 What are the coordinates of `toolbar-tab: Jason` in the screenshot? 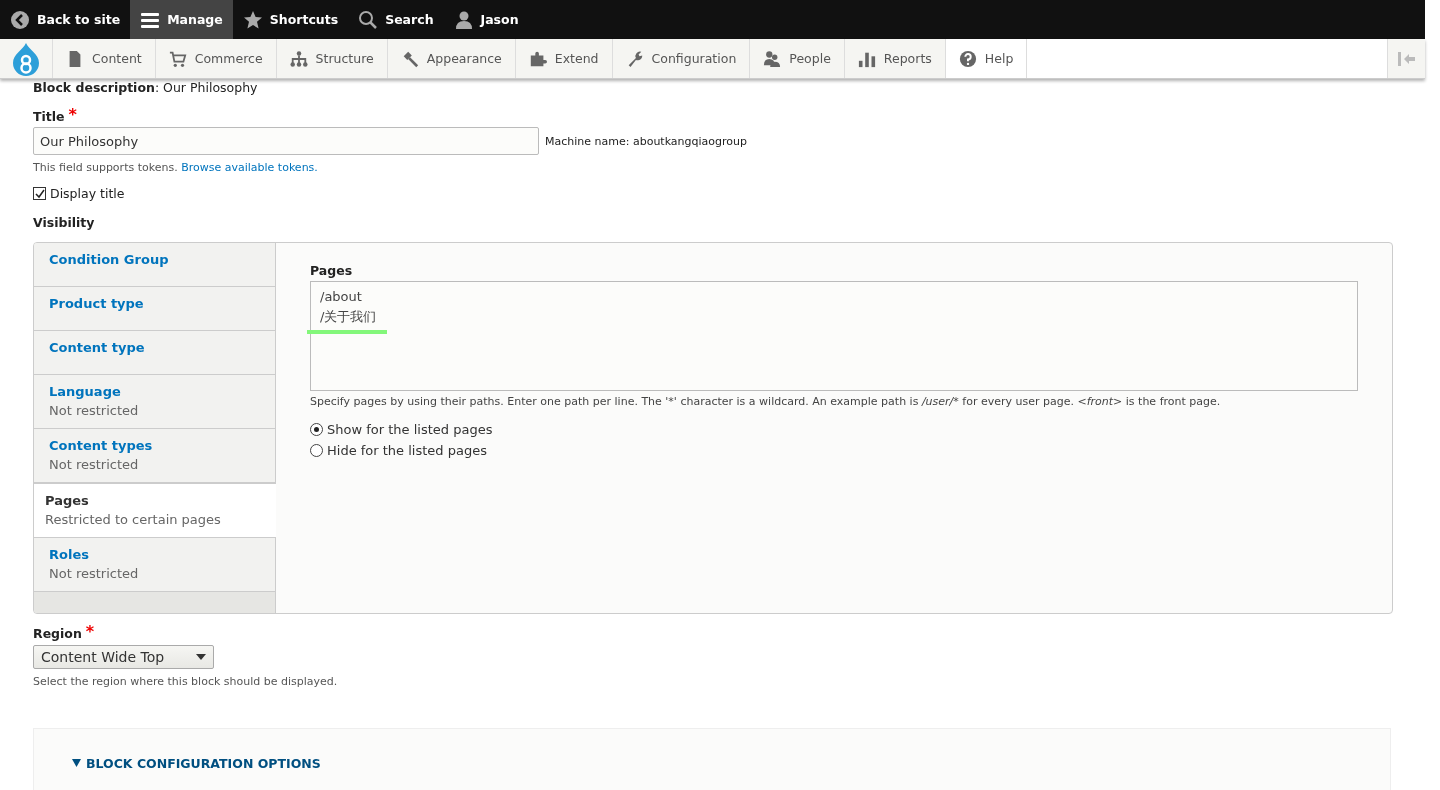 It's located at (486, 19).